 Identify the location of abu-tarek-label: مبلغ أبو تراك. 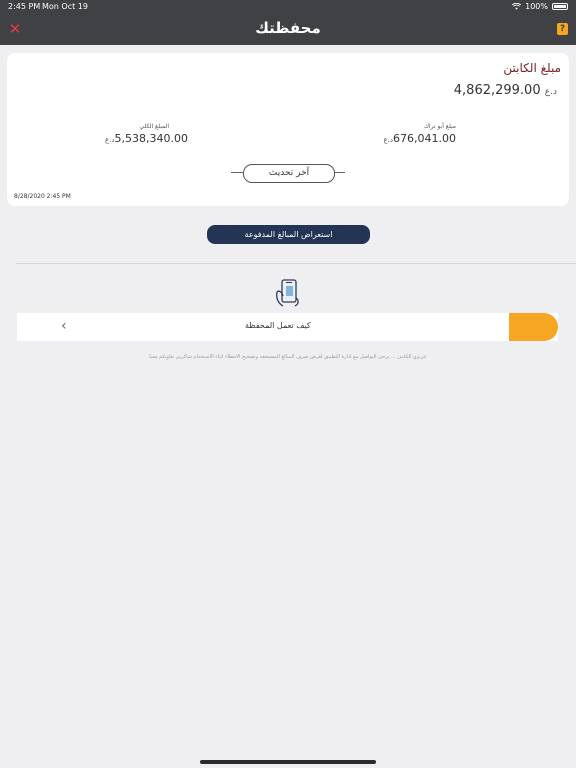
(439, 126).